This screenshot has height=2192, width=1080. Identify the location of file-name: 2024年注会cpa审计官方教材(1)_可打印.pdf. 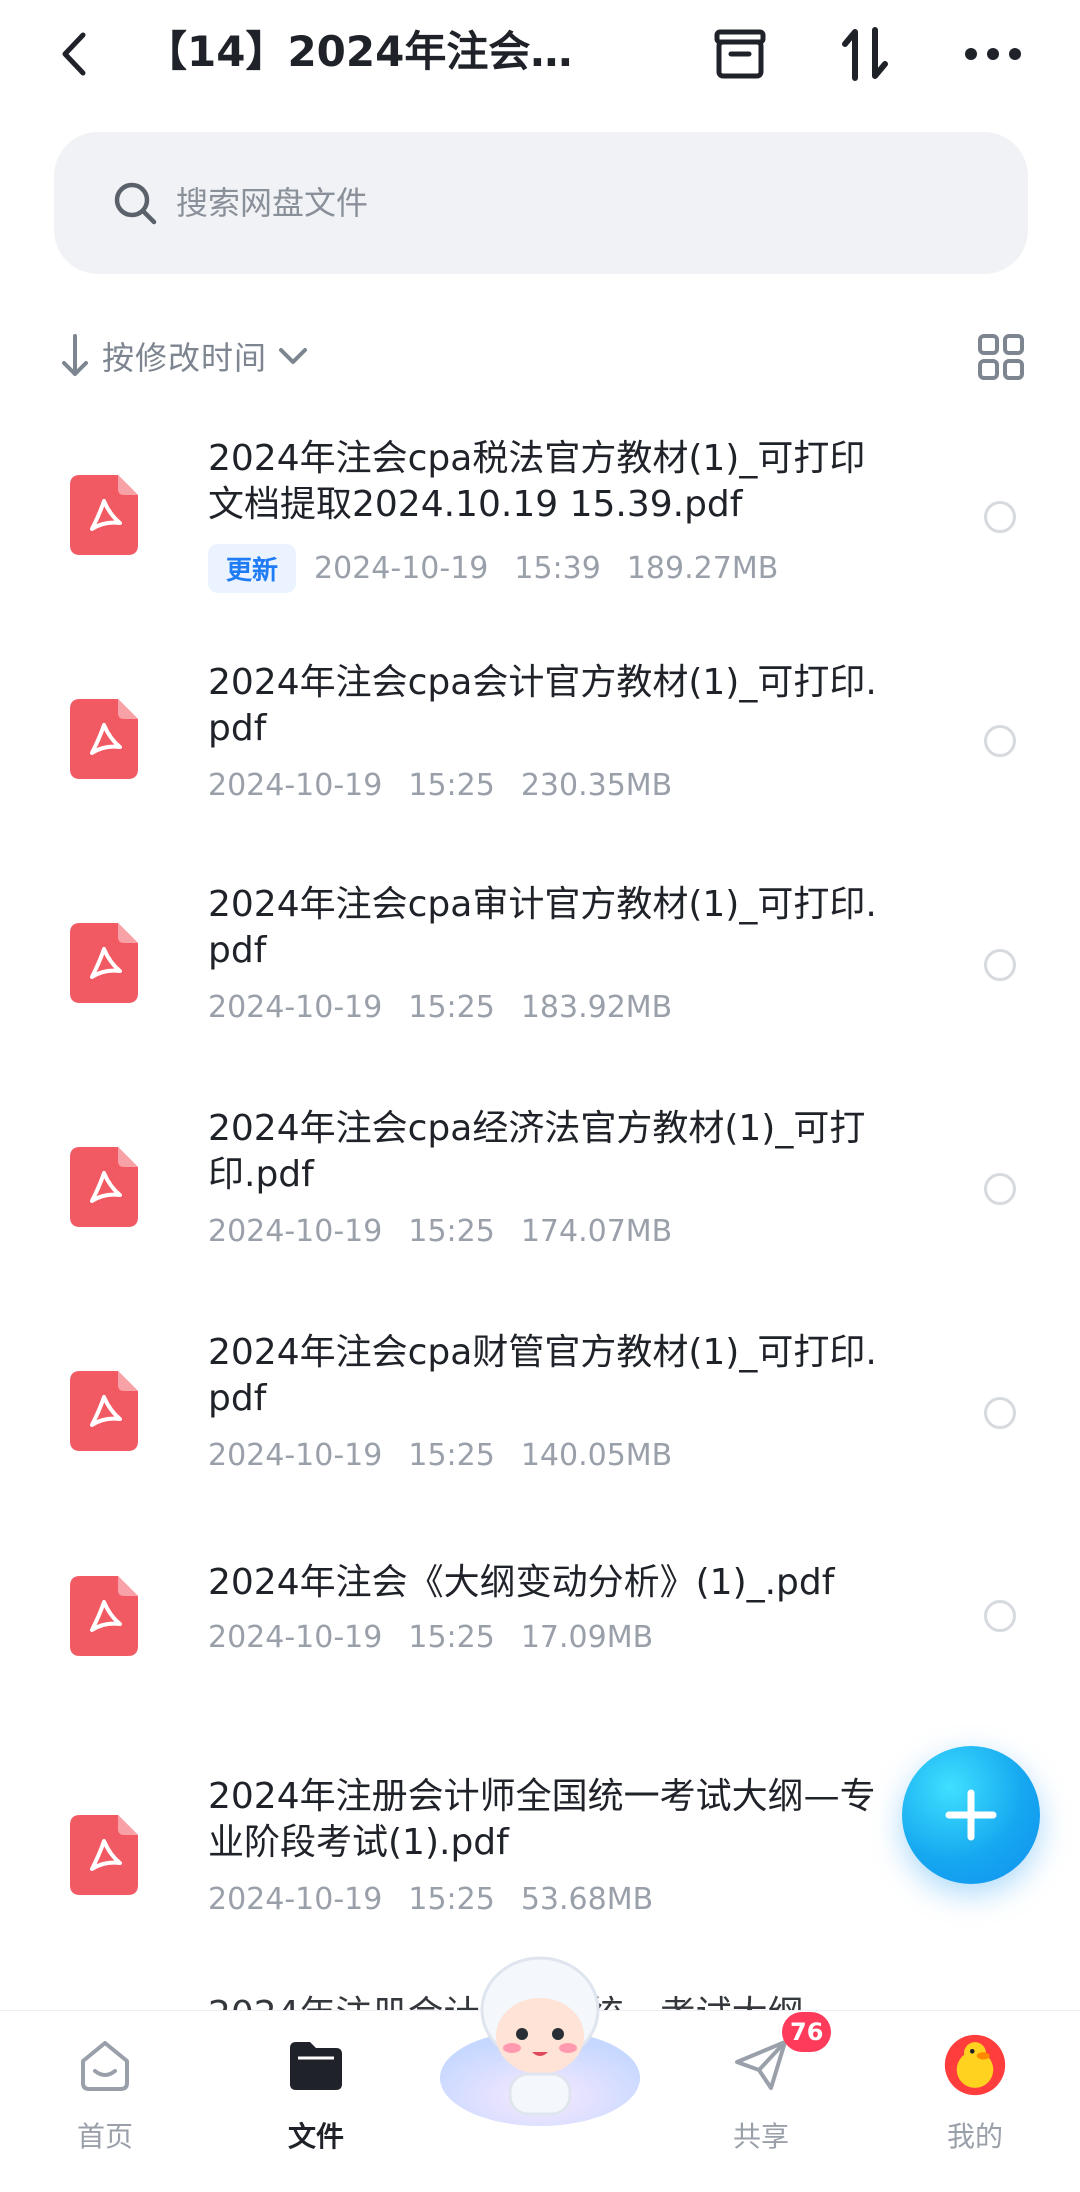
(542, 927).